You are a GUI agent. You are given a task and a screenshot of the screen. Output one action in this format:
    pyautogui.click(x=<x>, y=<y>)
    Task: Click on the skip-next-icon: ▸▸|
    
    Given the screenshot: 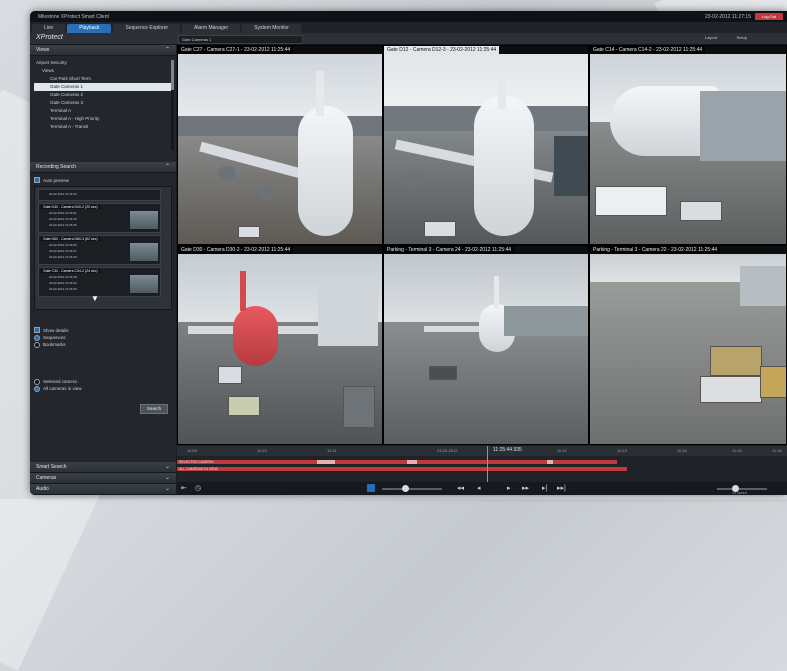 What is the action you would take?
    pyautogui.click(x=561, y=488)
    